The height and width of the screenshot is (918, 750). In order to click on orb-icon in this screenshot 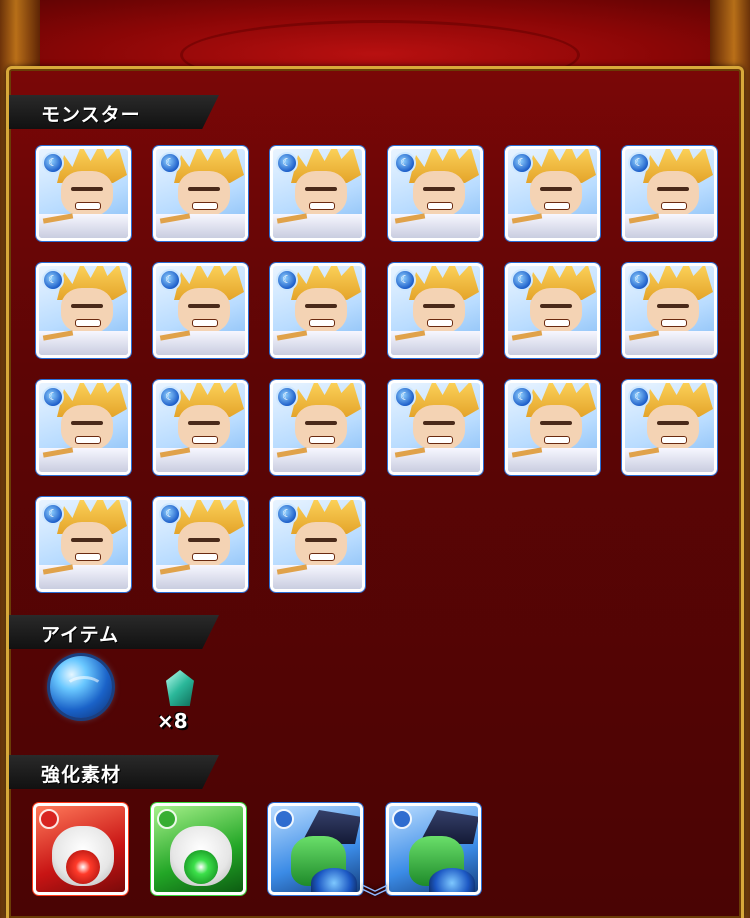, I will do `click(81, 687)`.